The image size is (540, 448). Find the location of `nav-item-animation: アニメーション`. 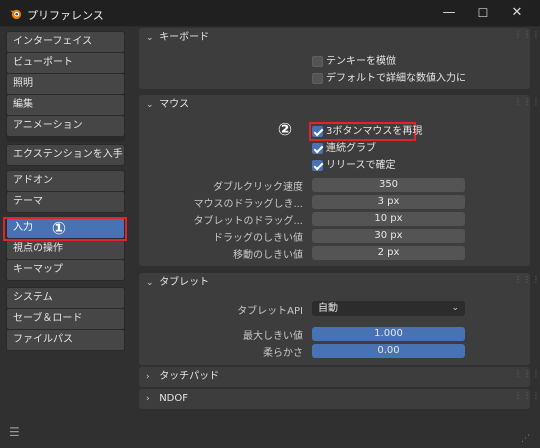

nav-item-animation: アニメーション is located at coordinates (65, 126).